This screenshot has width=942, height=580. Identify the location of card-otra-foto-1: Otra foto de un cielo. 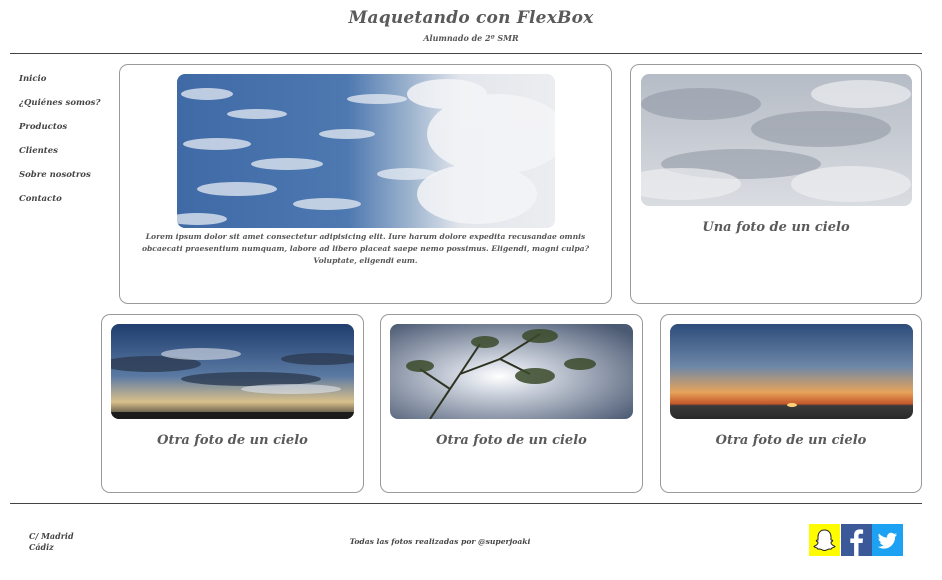
(232, 403).